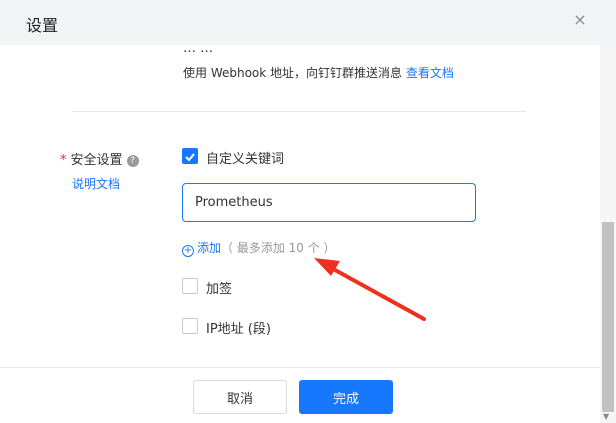  I want to click on checkmark-icon, so click(190, 157).